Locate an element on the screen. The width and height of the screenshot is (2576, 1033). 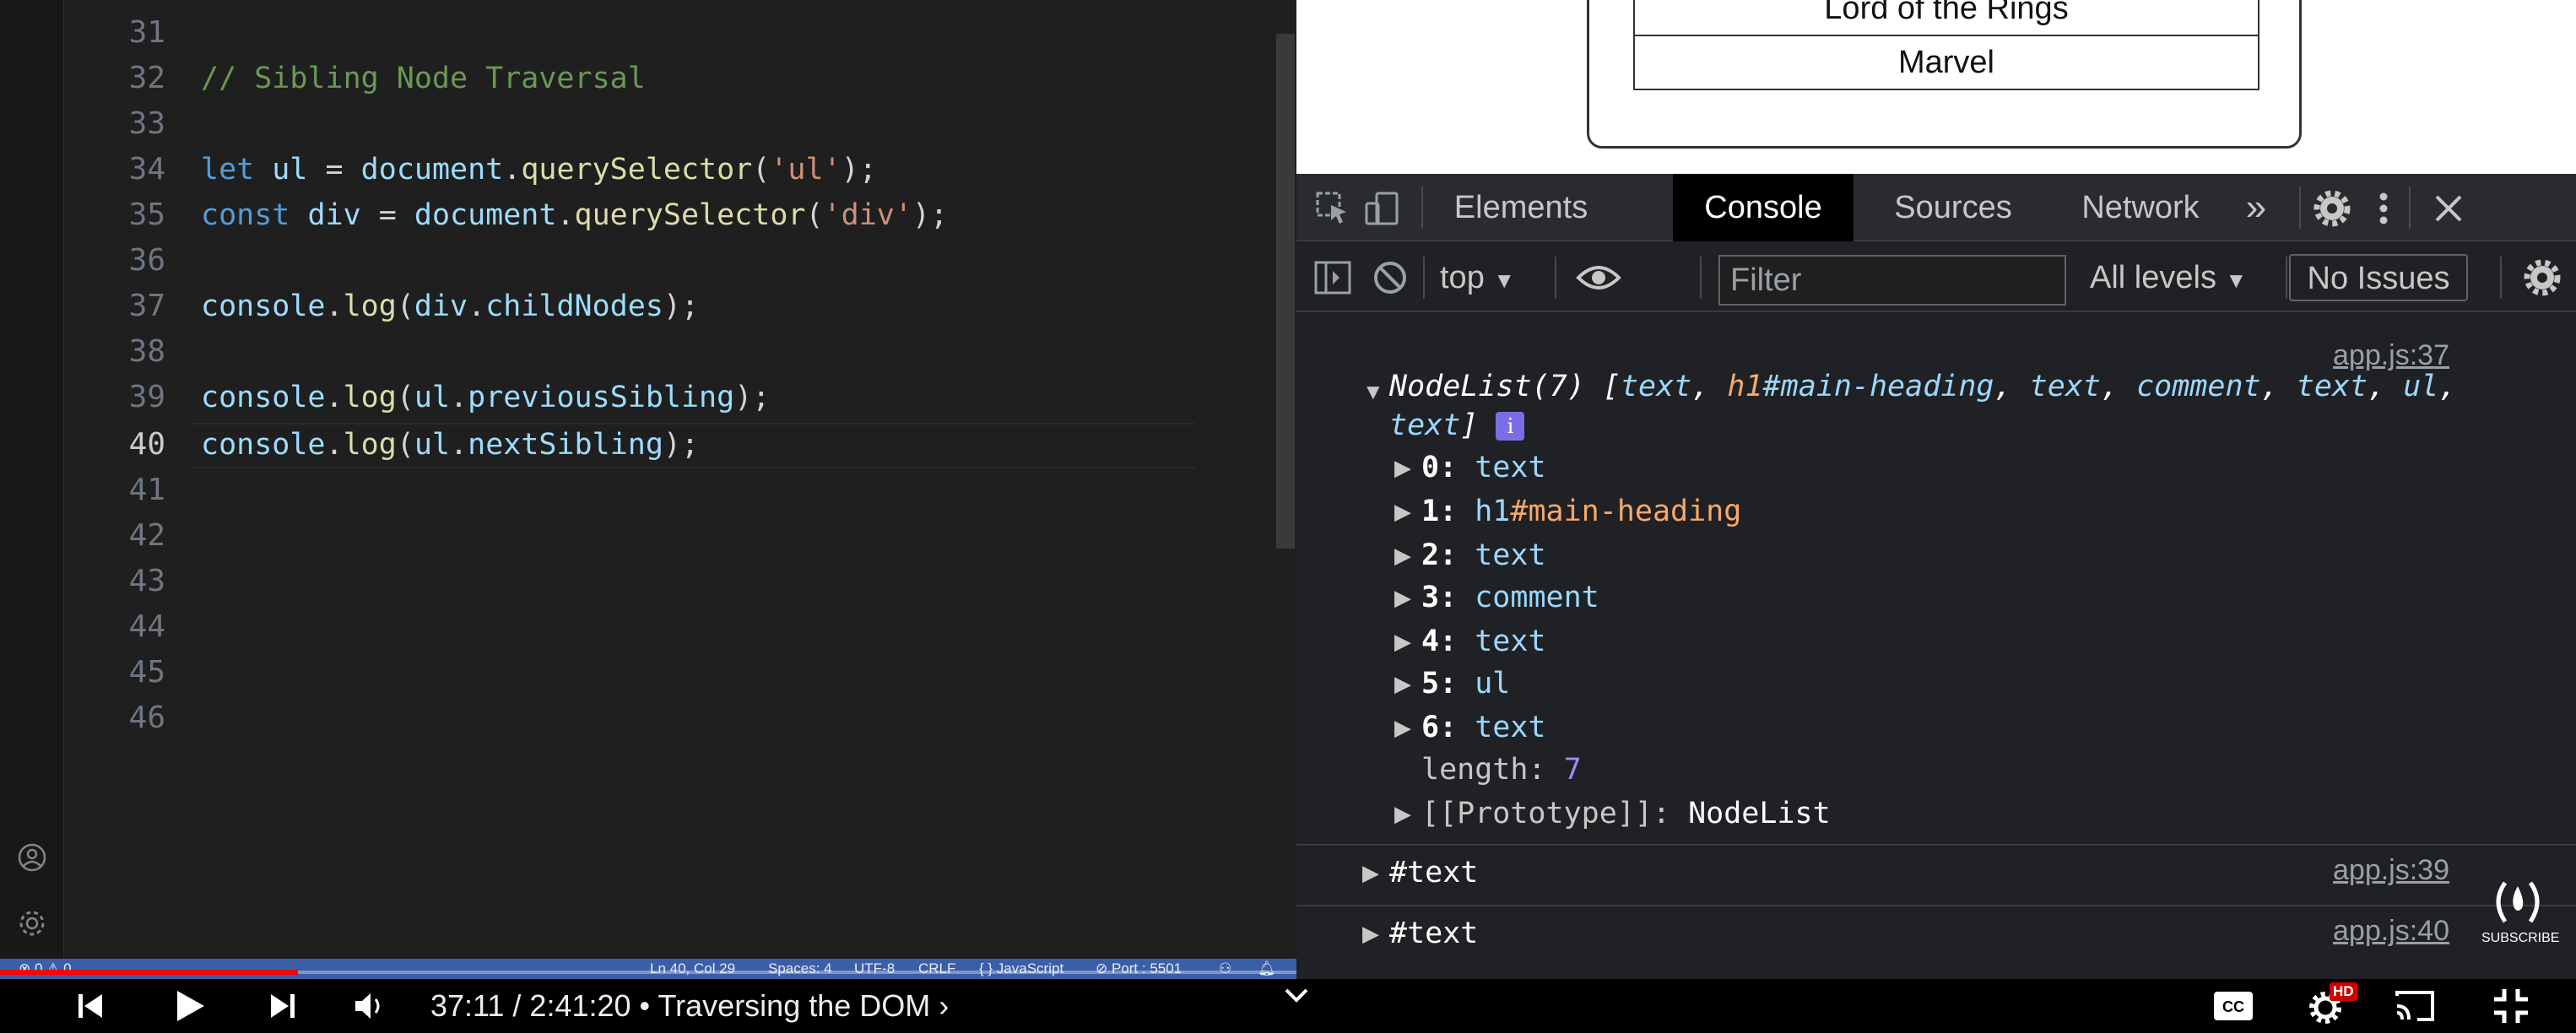
kebab-menu-icon is located at coordinates (2383, 208).